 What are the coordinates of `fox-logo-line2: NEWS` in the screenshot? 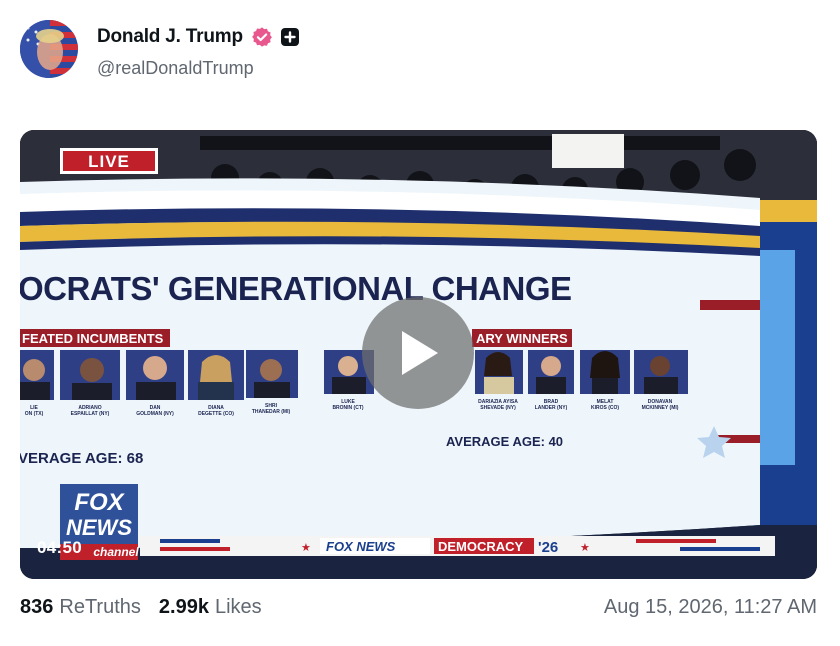 It's located at (99, 527).